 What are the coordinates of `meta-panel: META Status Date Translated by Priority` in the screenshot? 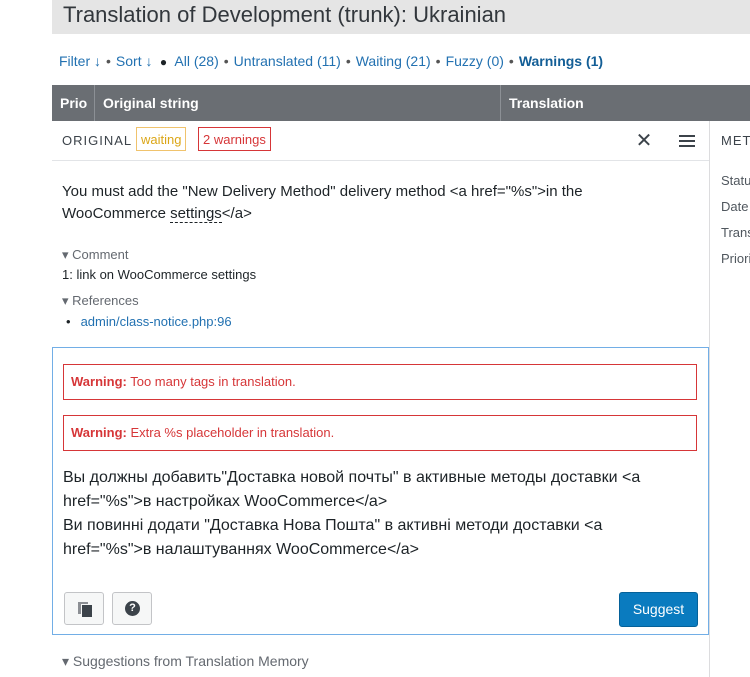 It's located at (729, 399).